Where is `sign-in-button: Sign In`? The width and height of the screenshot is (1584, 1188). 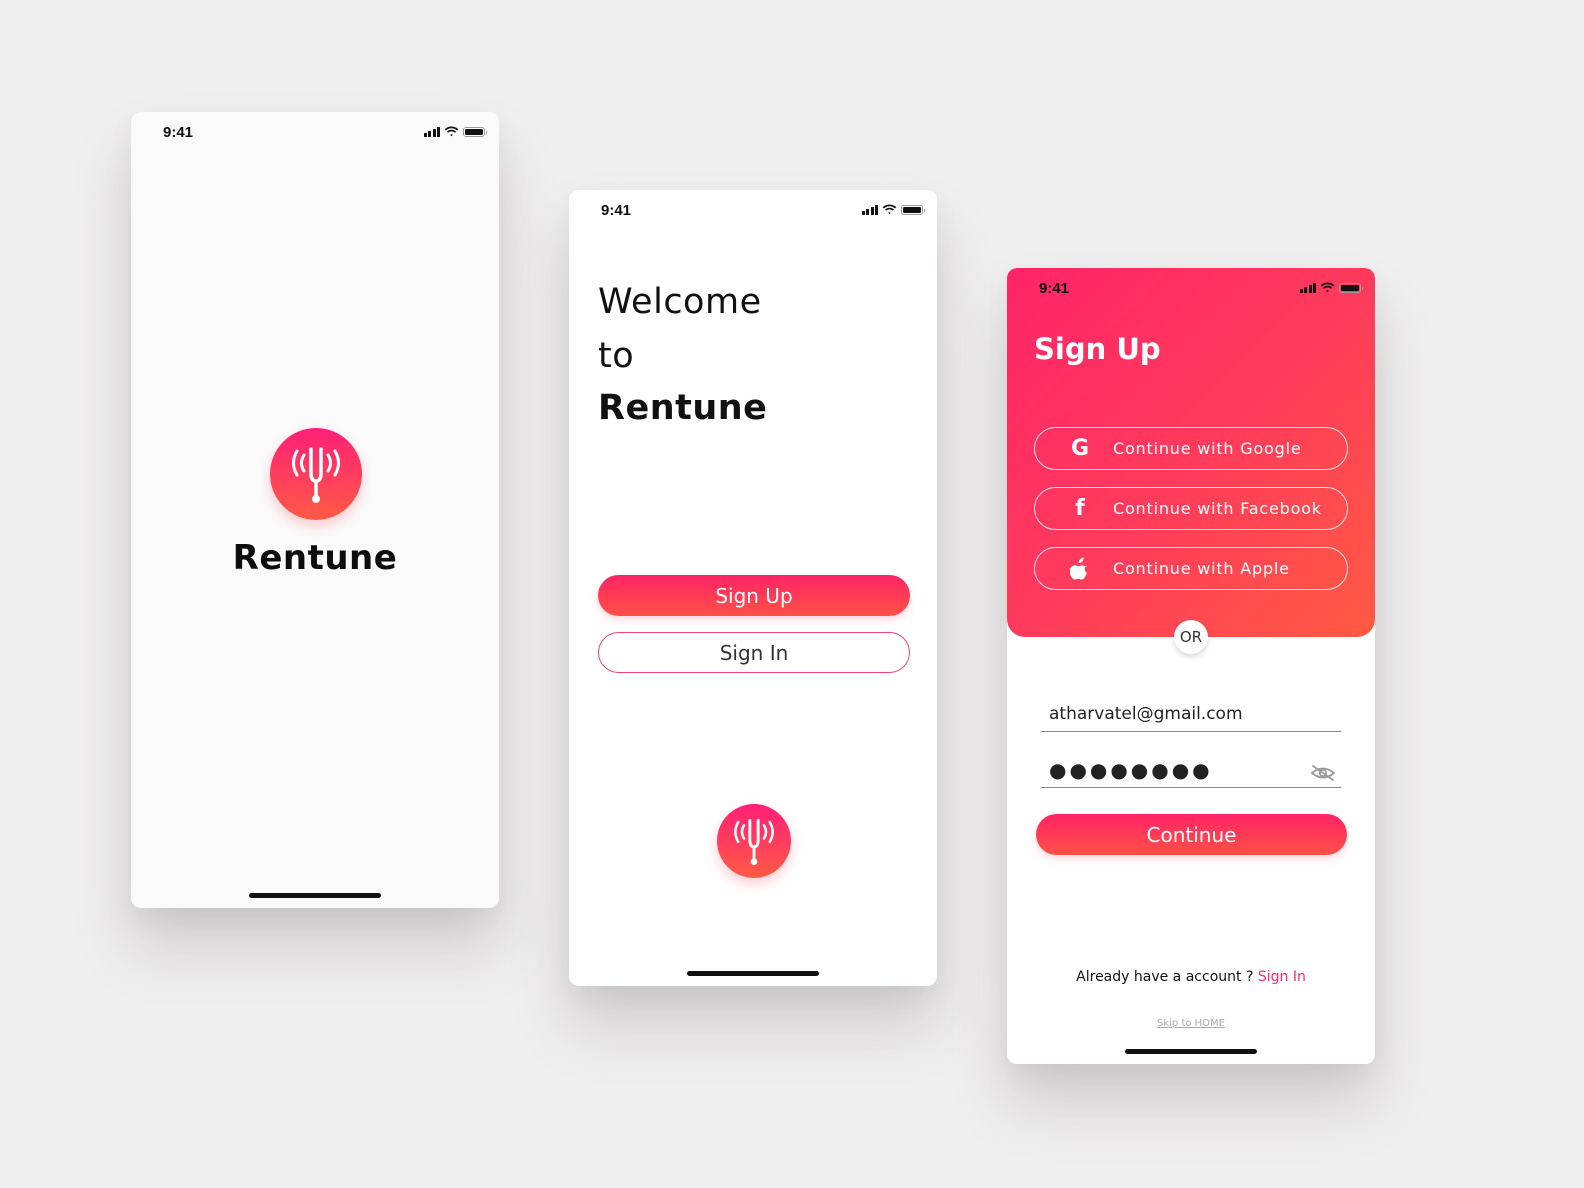 sign-in-button: Sign In is located at coordinates (754, 652).